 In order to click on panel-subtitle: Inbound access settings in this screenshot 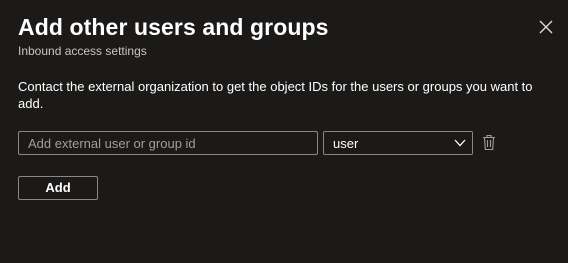, I will do `click(82, 51)`.